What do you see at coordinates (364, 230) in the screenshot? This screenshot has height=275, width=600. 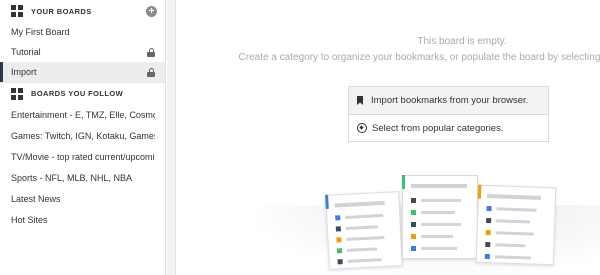 I see `illustration-card-left` at bounding box center [364, 230].